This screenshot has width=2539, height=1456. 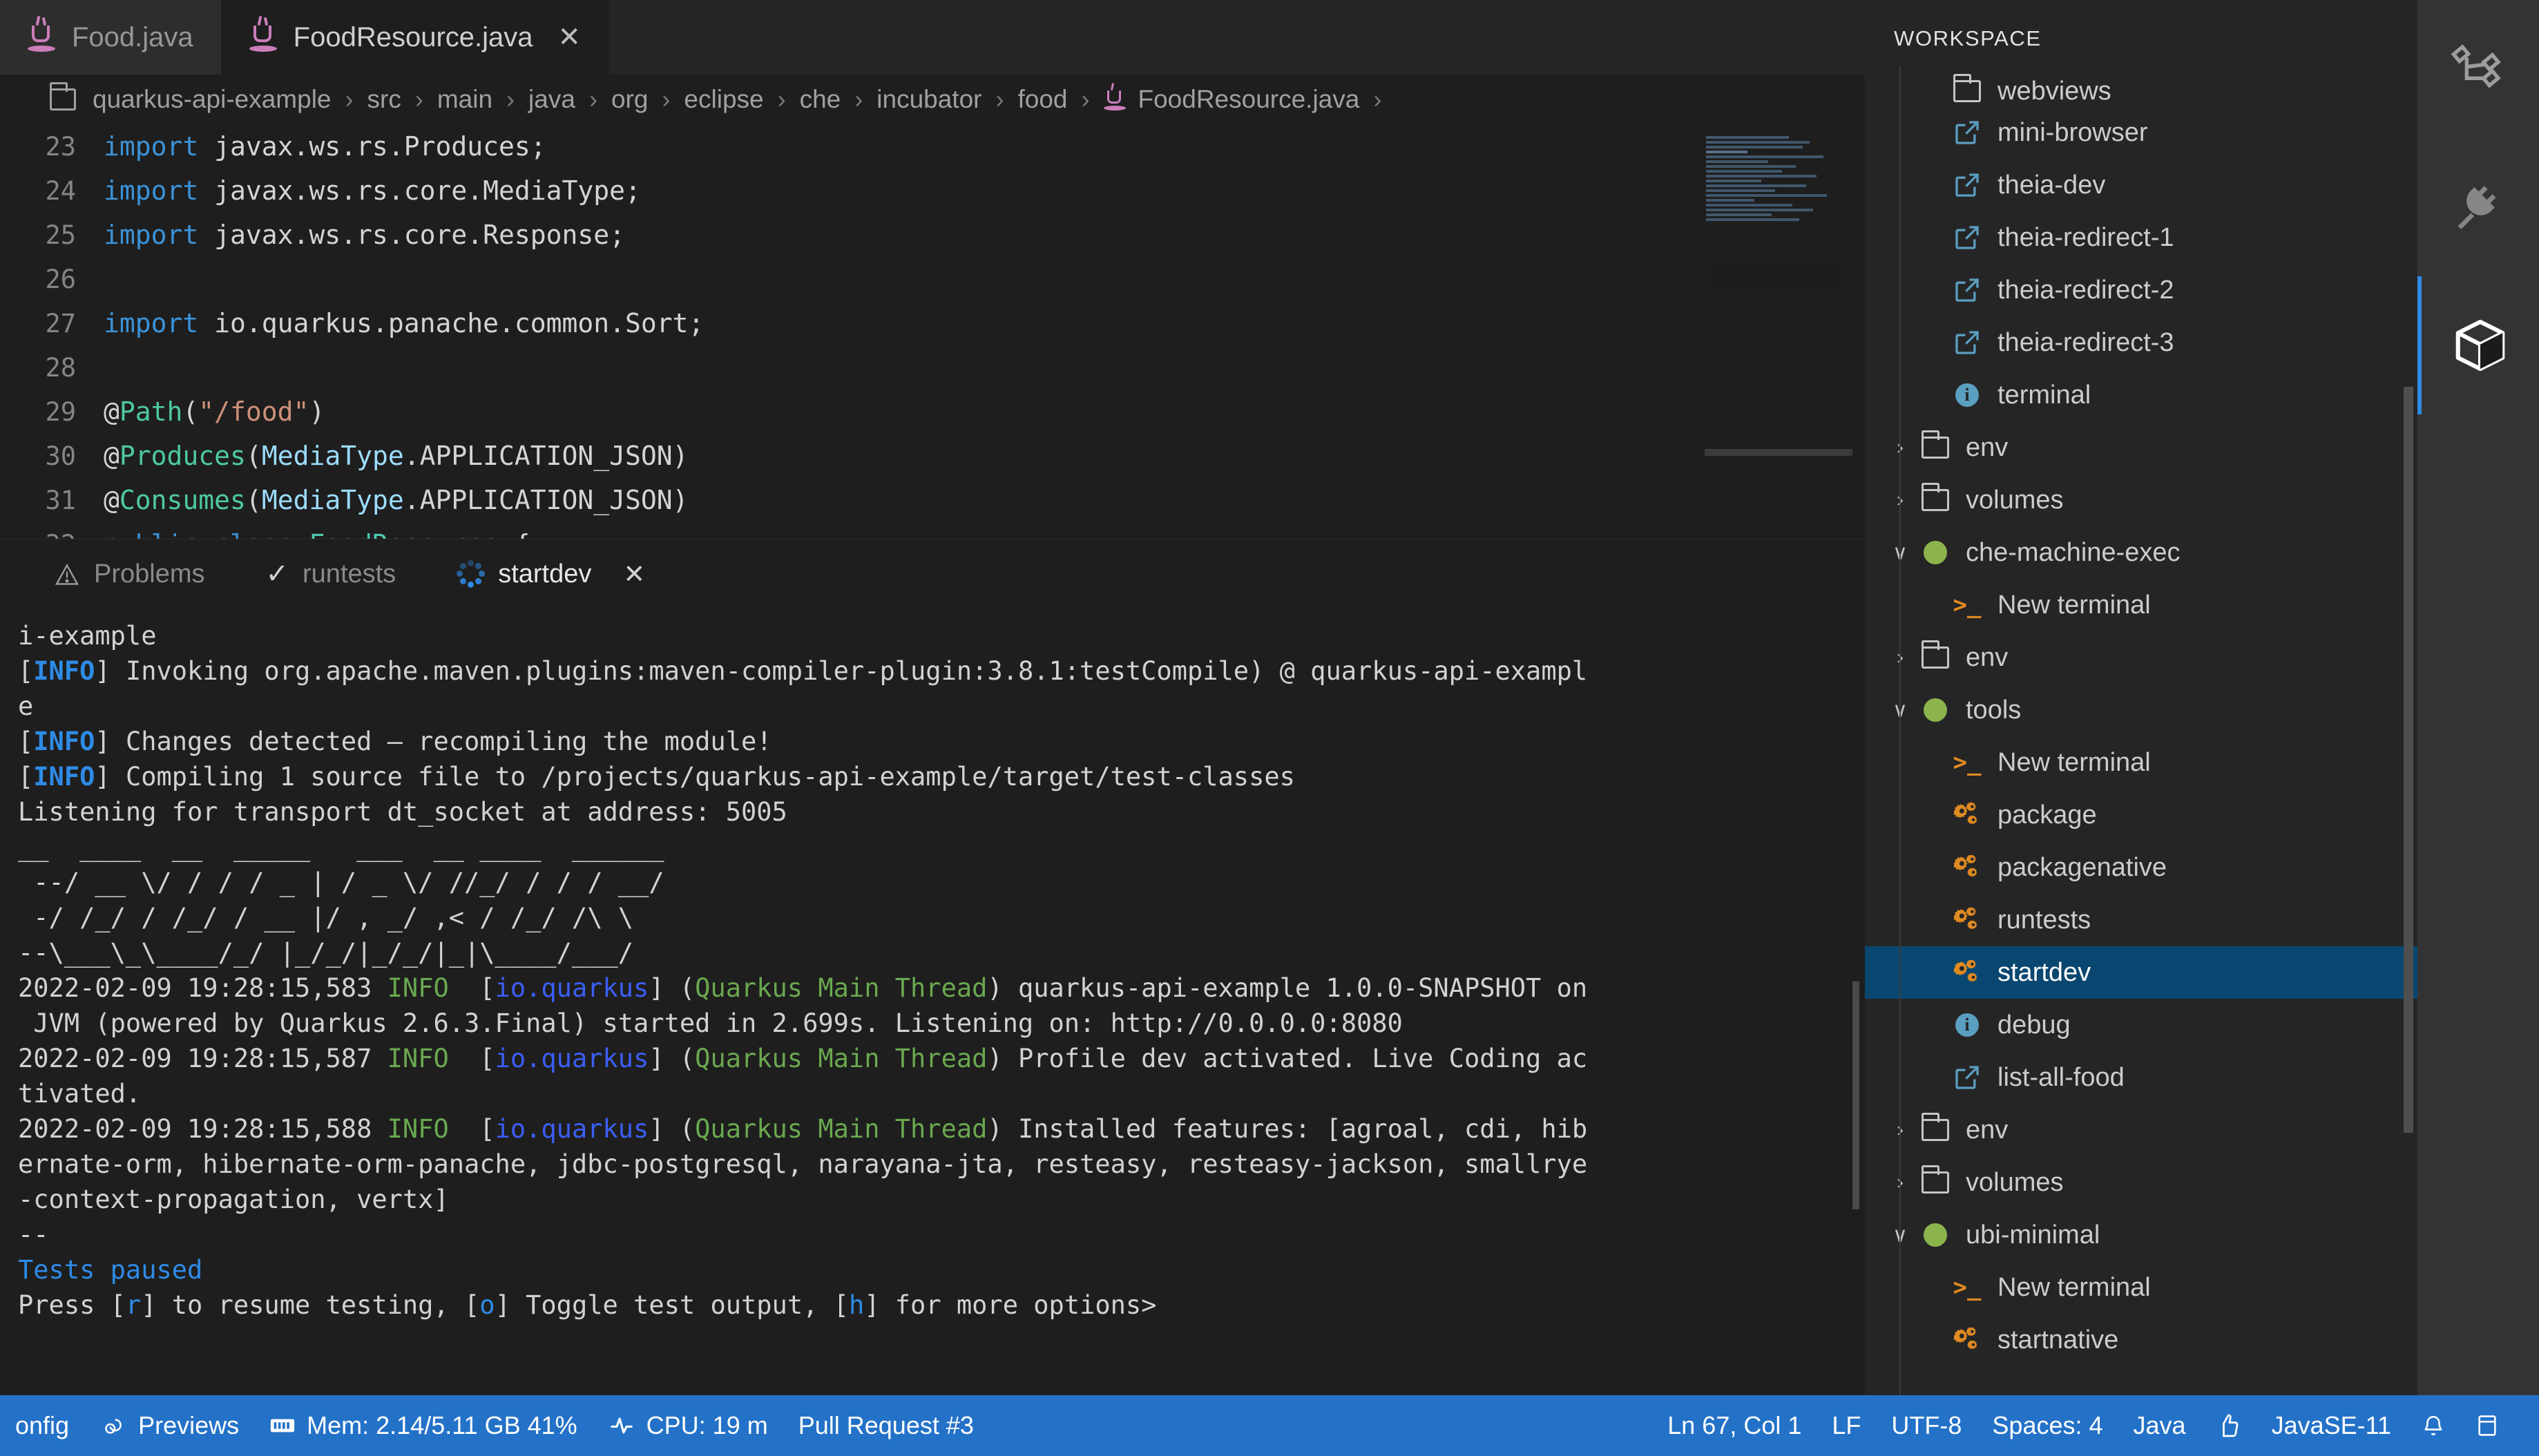 I want to click on panel-tab-runtests: ✓ runtests, so click(x=331, y=574).